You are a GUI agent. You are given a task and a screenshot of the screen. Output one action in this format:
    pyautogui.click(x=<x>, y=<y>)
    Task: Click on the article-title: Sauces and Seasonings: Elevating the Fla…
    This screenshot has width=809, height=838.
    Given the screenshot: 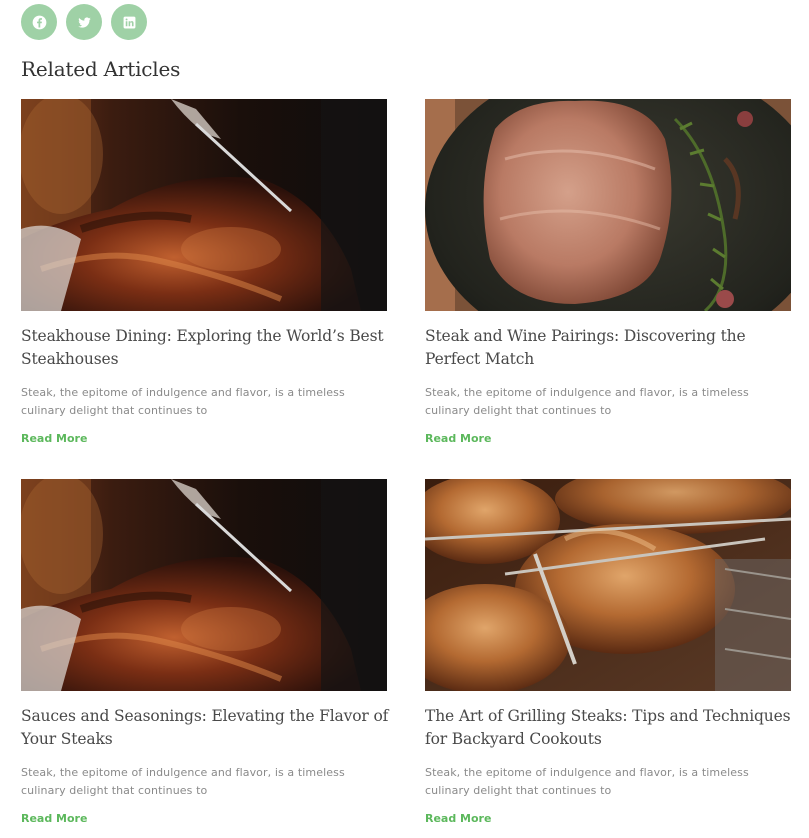 What is the action you would take?
    pyautogui.click(x=206, y=728)
    